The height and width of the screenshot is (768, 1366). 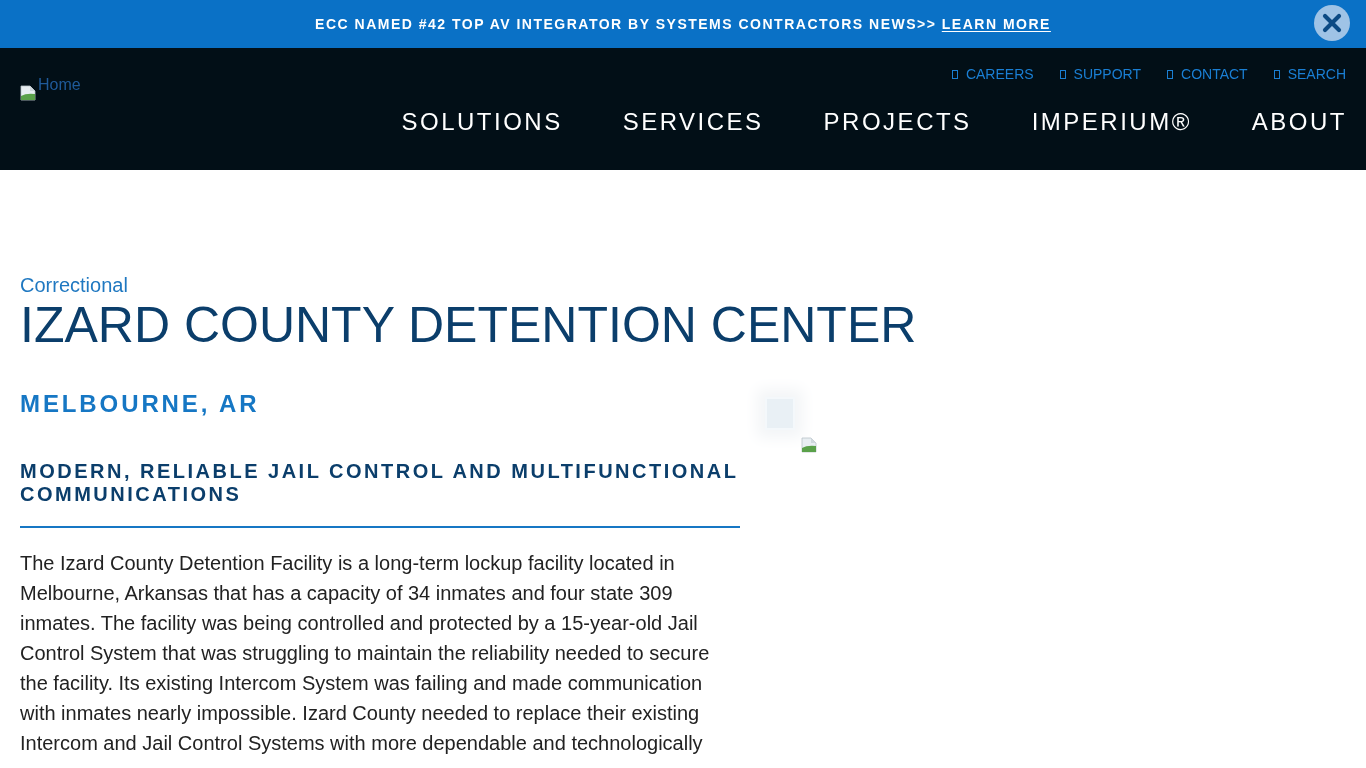 What do you see at coordinates (1111, 122) in the screenshot?
I see `nav-link: IMPERIUM®` at bounding box center [1111, 122].